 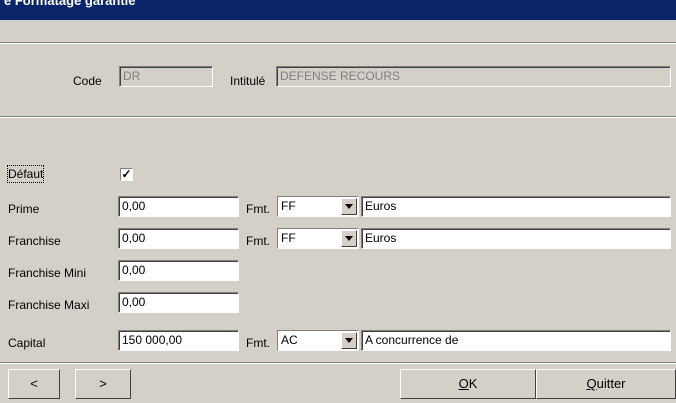 I want to click on code-label: Code, so click(x=87, y=81).